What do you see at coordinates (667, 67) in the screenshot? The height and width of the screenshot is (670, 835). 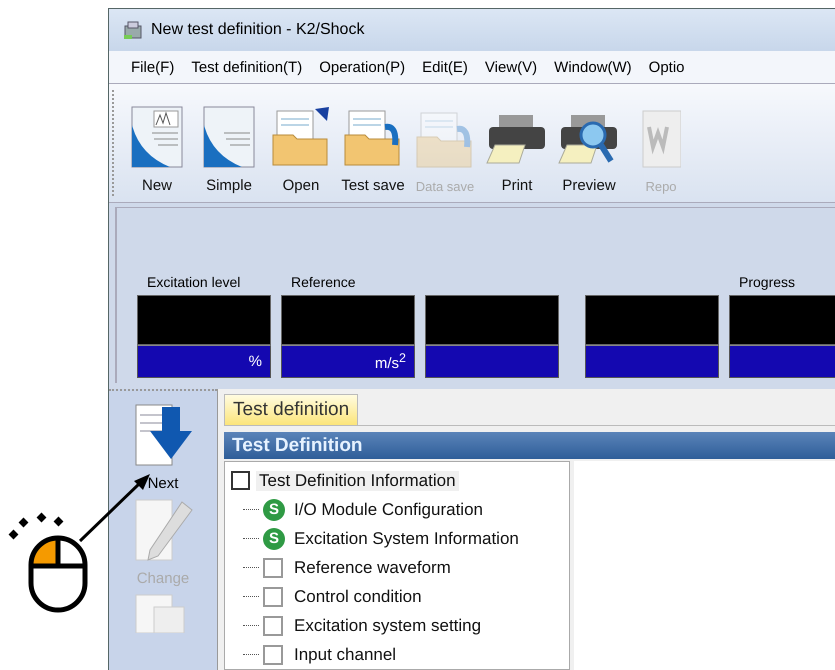 I see `menu-item: Optio` at bounding box center [667, 67].